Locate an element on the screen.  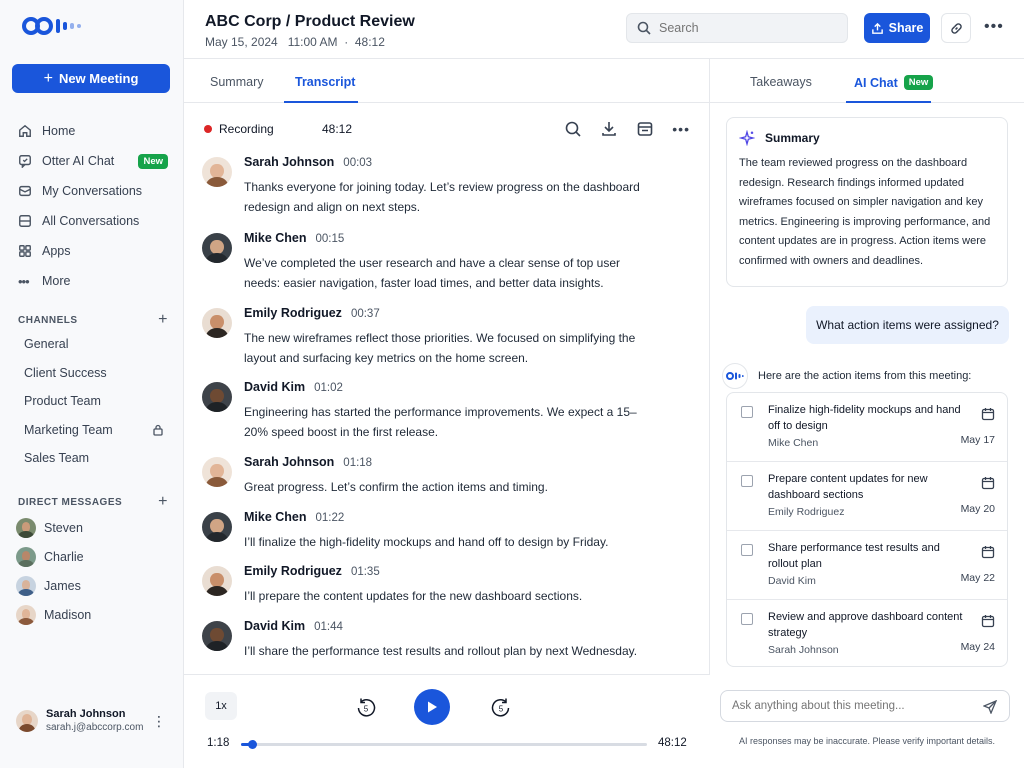
user-name: Sarah Johnson is located at coordinates (86, 714).